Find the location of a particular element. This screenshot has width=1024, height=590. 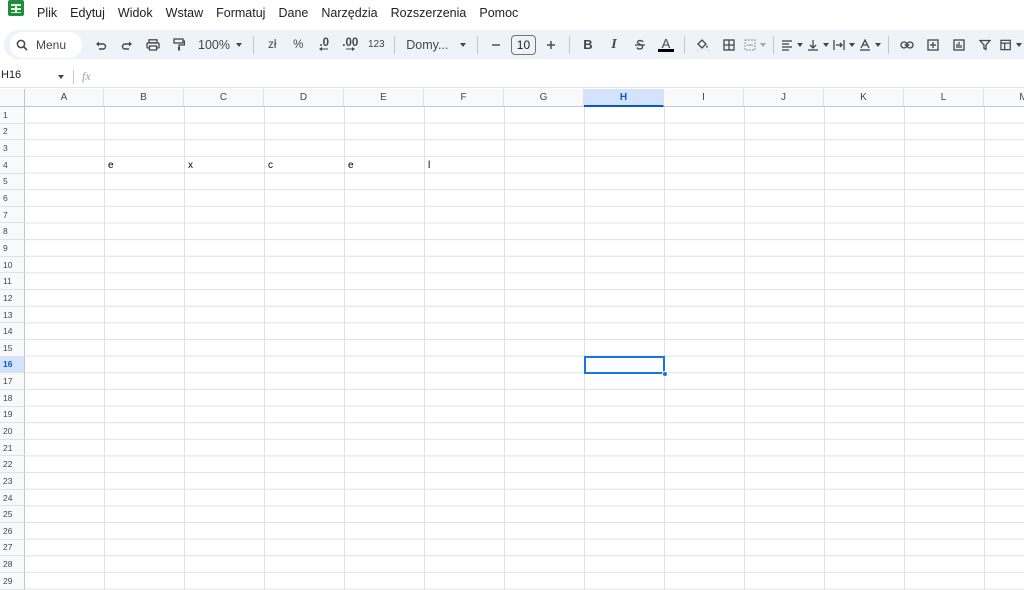

toolbar: Menu 100% zł % .0 .00 123 Domy... 10 B I is located at coordinates (514, 44).